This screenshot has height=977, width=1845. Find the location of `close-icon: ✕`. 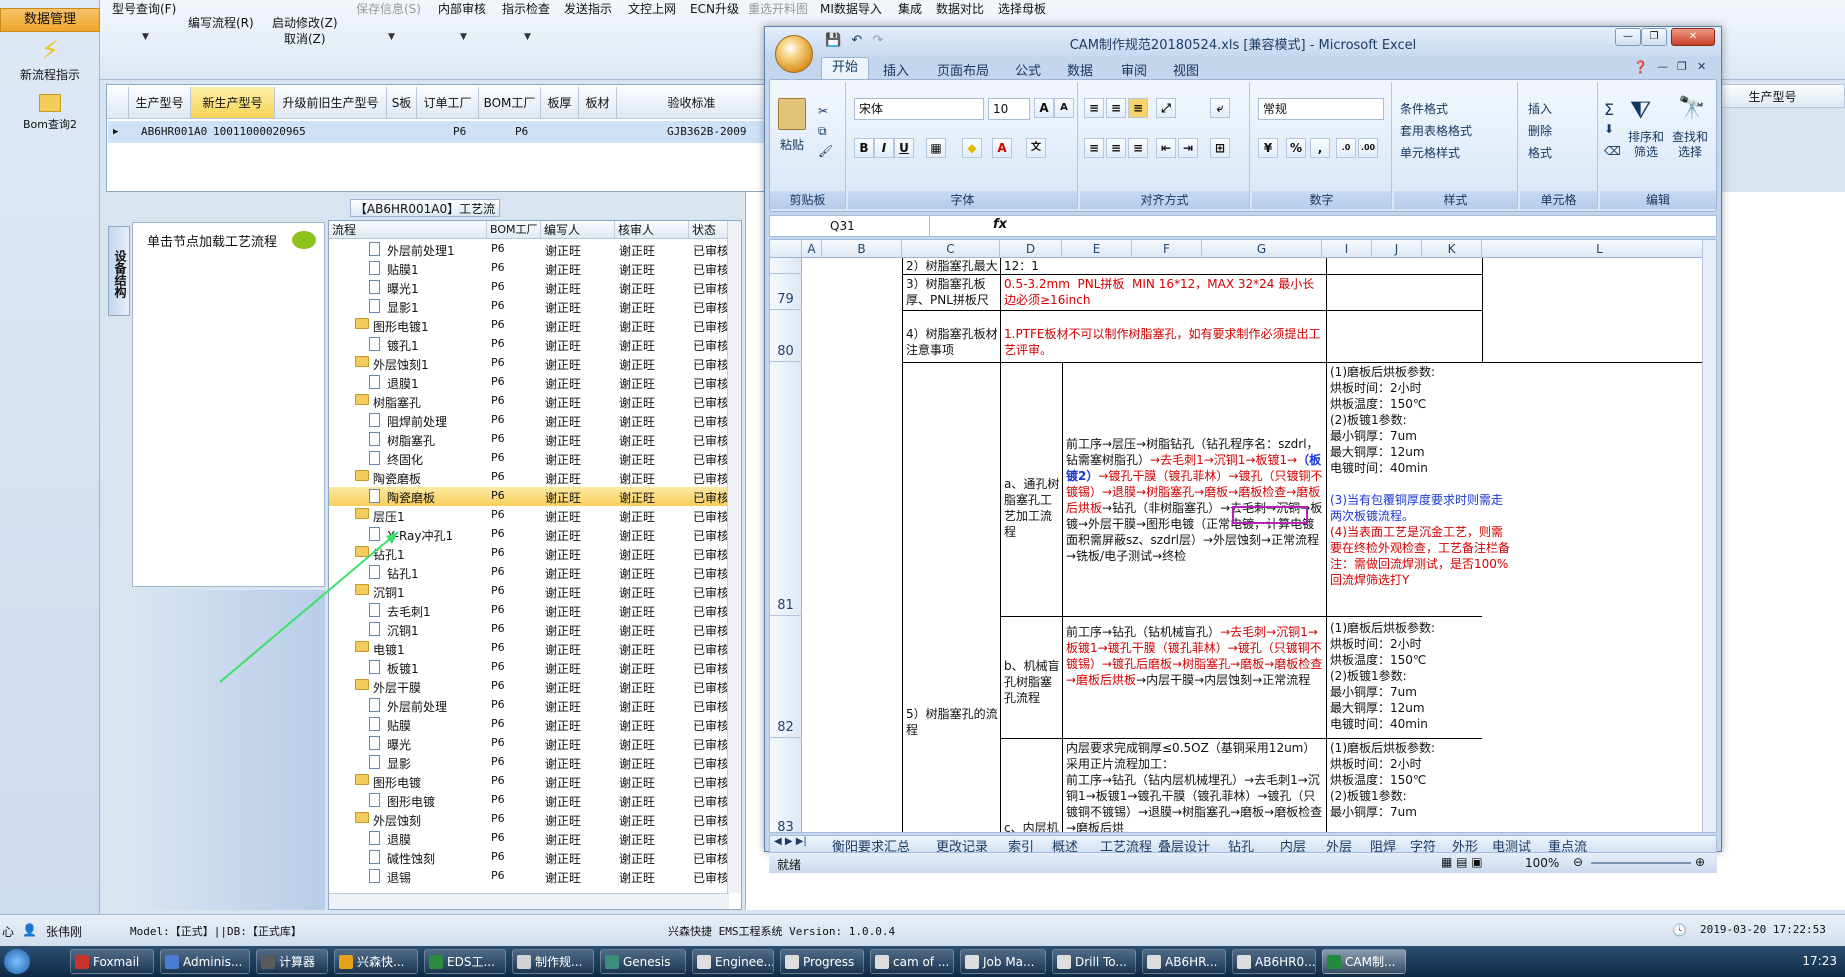

close-icon: ✕ is located at coordinates (1701, 66).